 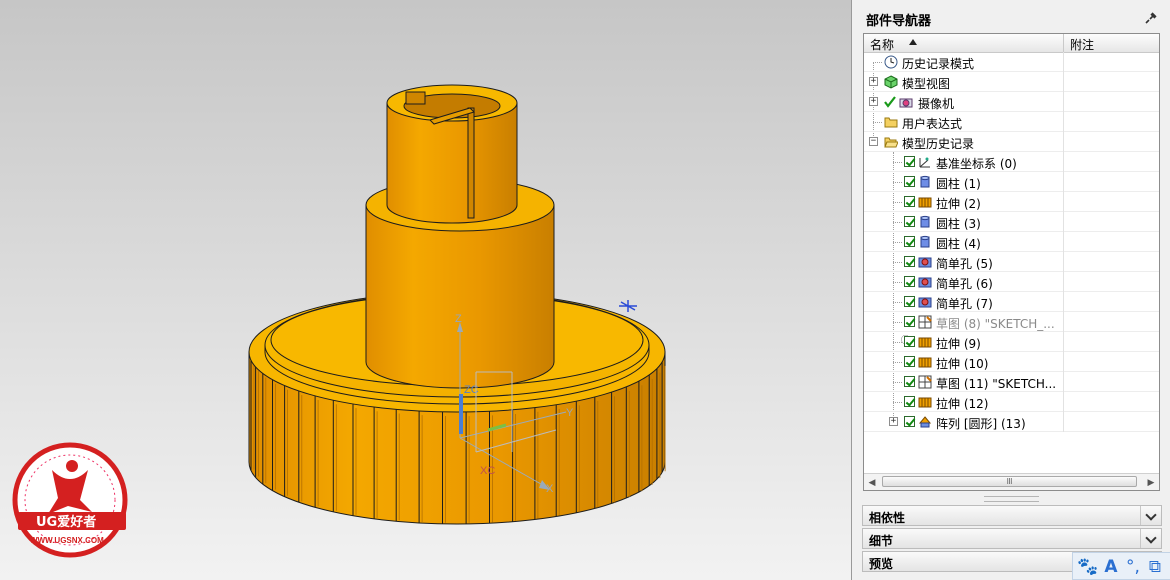 What do you see at coordinates (964, 304) in the screenshot?
I see `tree-item-label: 简单孔 (7)` at bounding box center [964, 304].